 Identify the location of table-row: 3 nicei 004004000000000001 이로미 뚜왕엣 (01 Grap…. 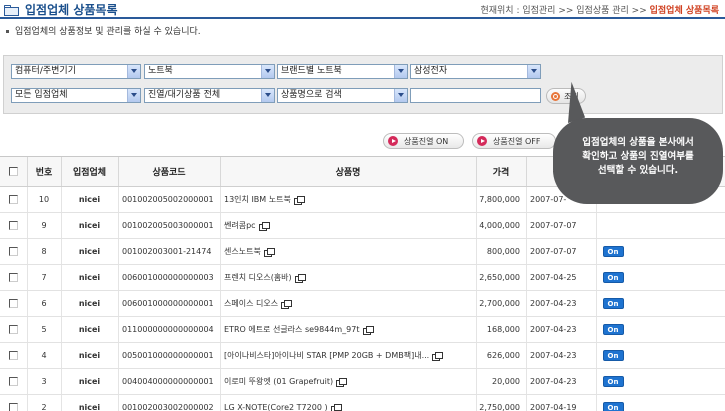
(362, 382).